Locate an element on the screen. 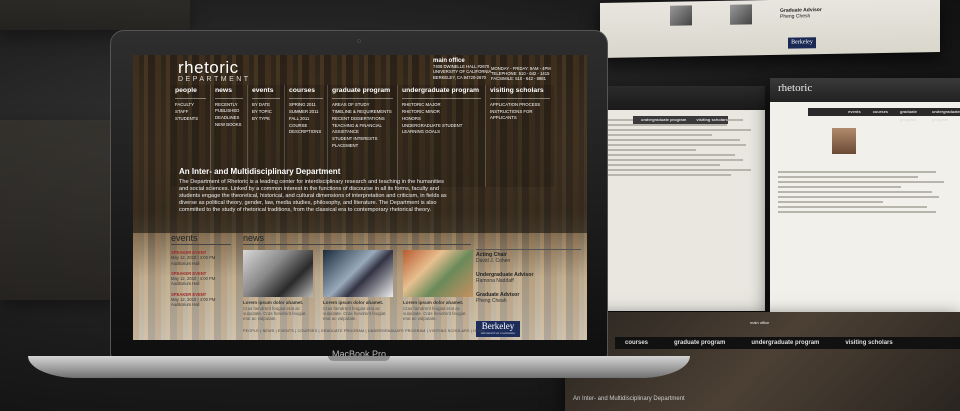 This screenshot has height=411, width=960. office-line: BERKELEY, CA 94720-2670 is located at coordinates (460, 77).